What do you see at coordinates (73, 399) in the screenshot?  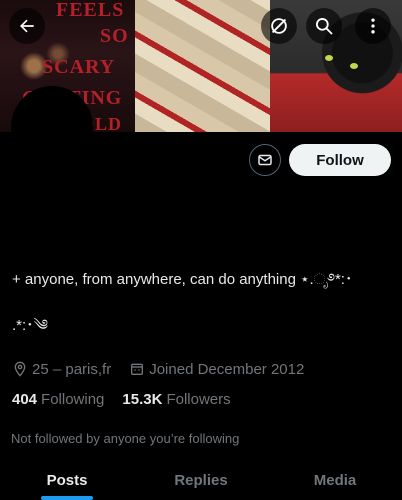 I see `following-label: Following` at bounding box center [73, 399].